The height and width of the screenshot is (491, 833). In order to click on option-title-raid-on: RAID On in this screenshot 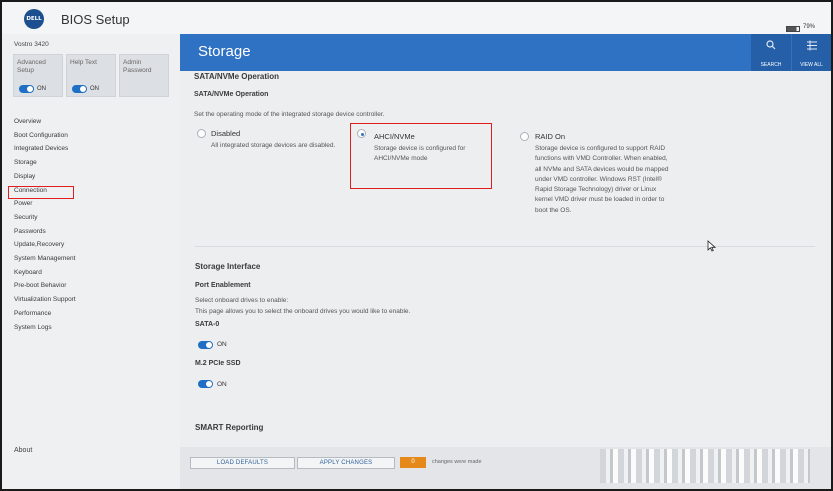, I will do `click(550, 136)`.